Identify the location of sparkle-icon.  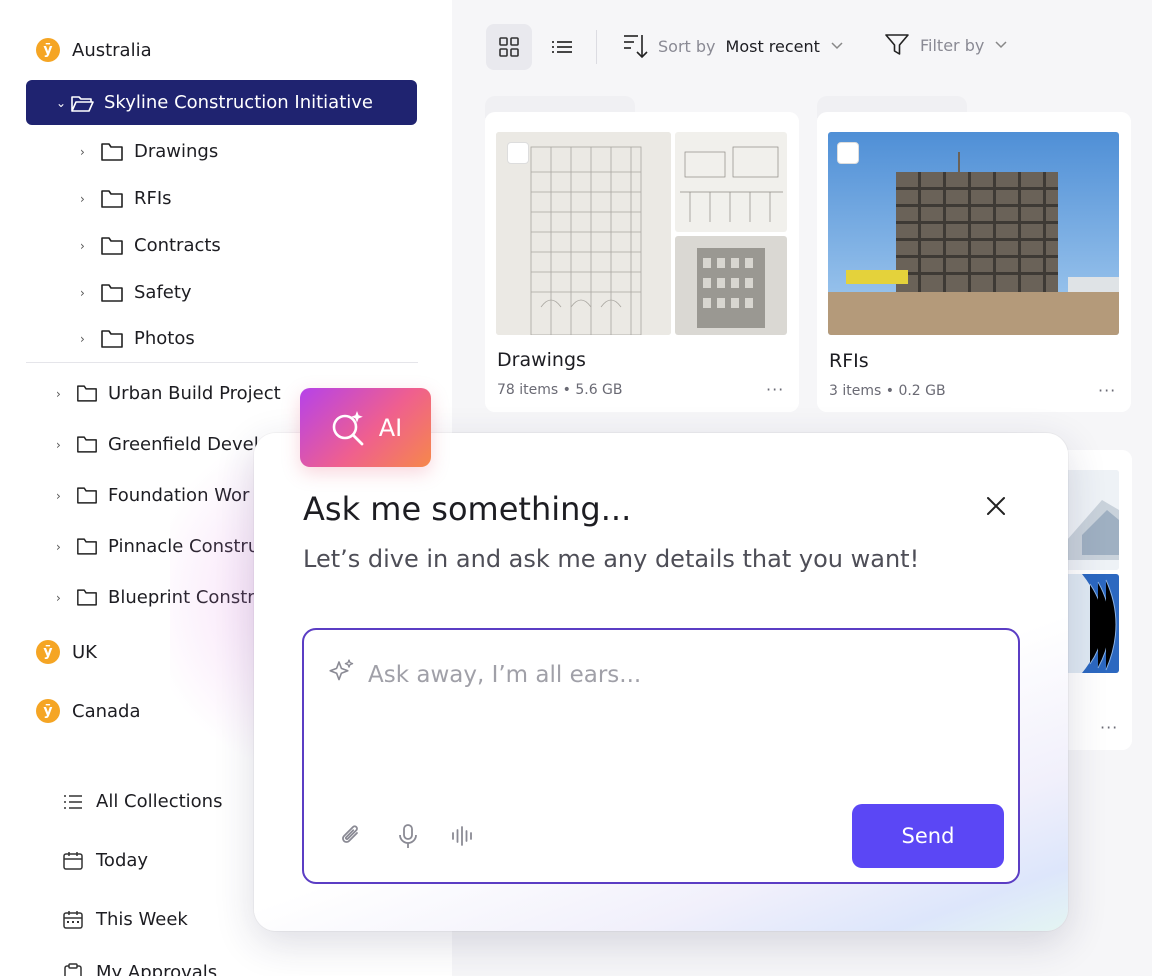
(341, 670).